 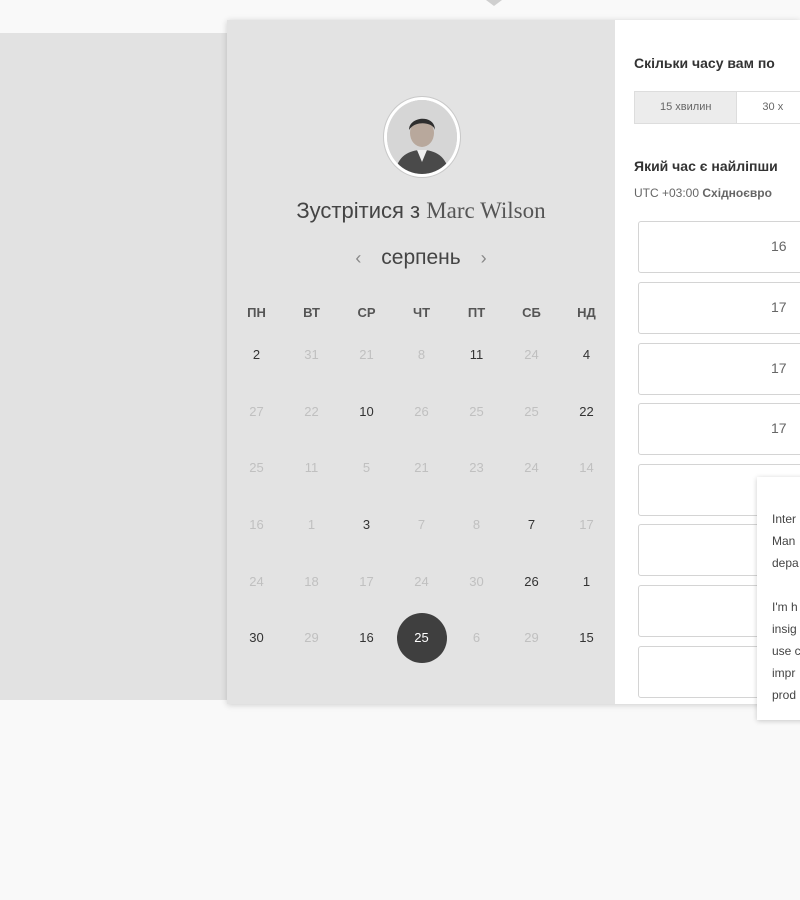 I want to click on month-label: серпень, so click(x=421, y=257).